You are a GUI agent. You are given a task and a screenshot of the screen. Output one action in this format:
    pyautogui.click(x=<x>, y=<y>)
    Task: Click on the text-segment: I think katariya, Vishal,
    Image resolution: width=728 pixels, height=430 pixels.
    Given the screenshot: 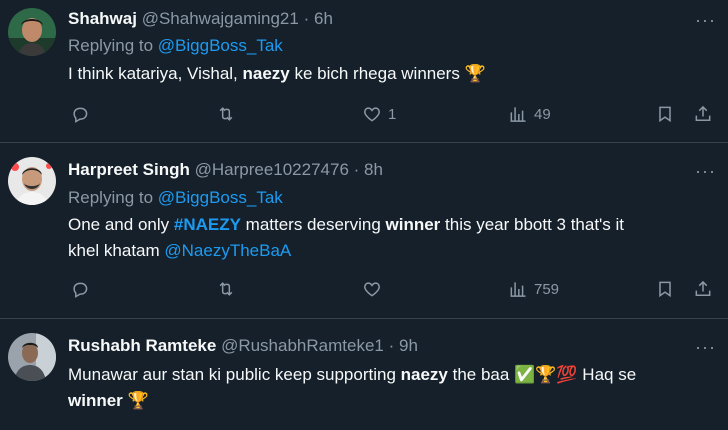 What is the action you would take?
    pyautogui.click(x=155, y=73)
    